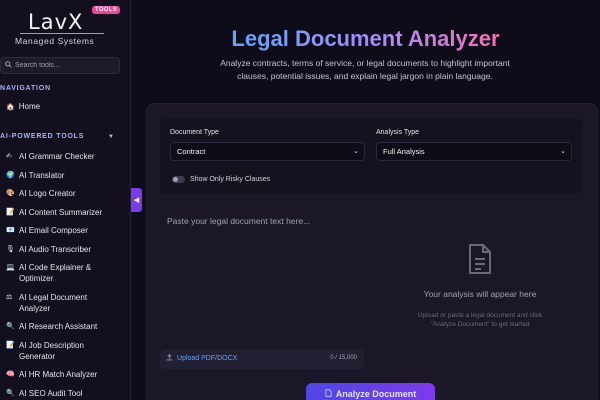  What do you see at coordinates (53, 230) in the screenshot?
I see `sidebar-item-label: AI Email Composer` at bounding box center [53, 230].